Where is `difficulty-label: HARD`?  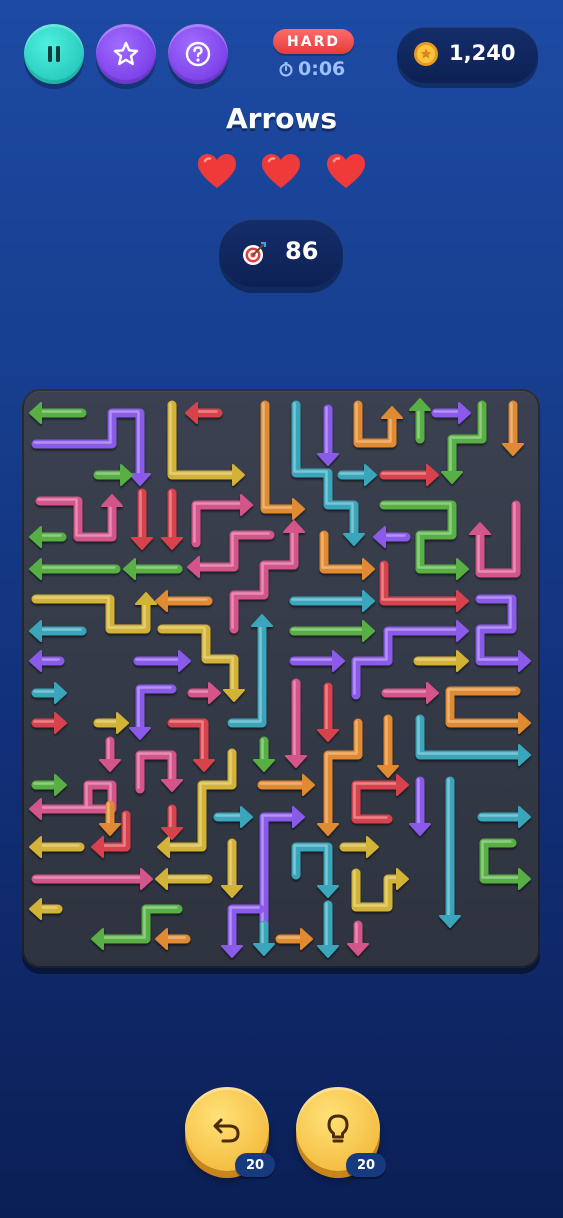 difficulty-label: HARD is located at coordinates (313, 41).